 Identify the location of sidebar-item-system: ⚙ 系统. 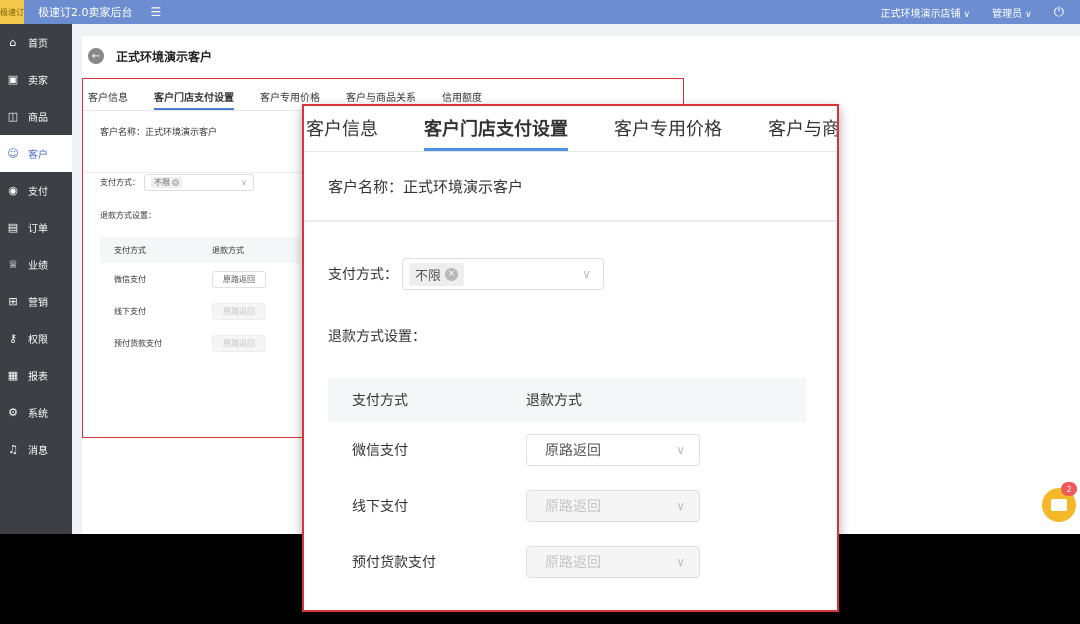
(36, 412).